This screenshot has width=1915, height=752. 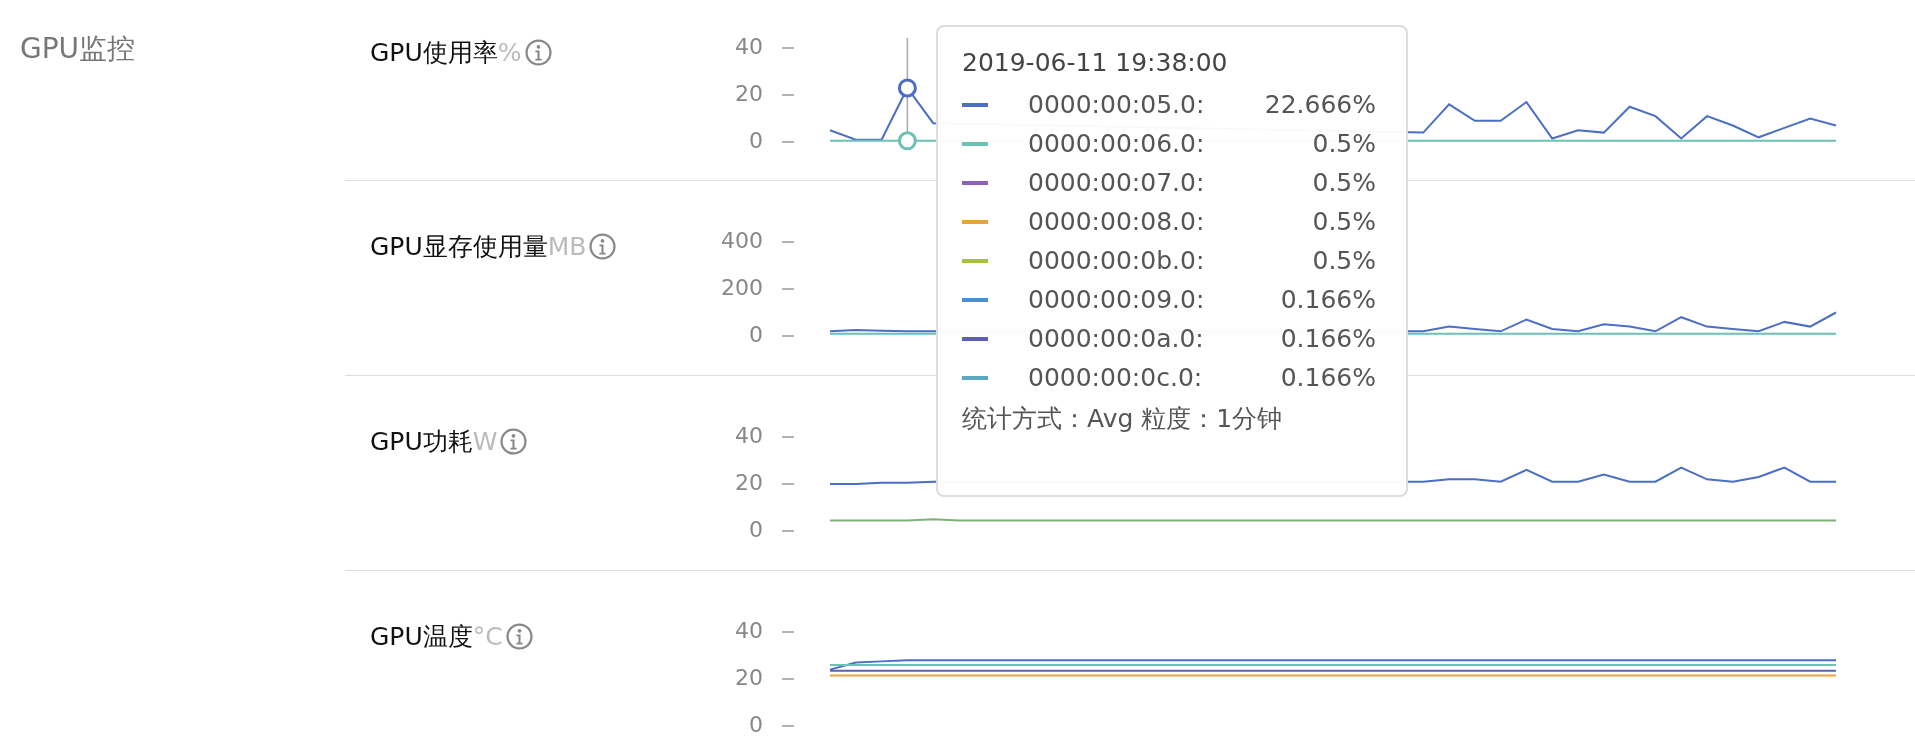 I want to click on page-title: GPU监控, so click(x=78, y=48).